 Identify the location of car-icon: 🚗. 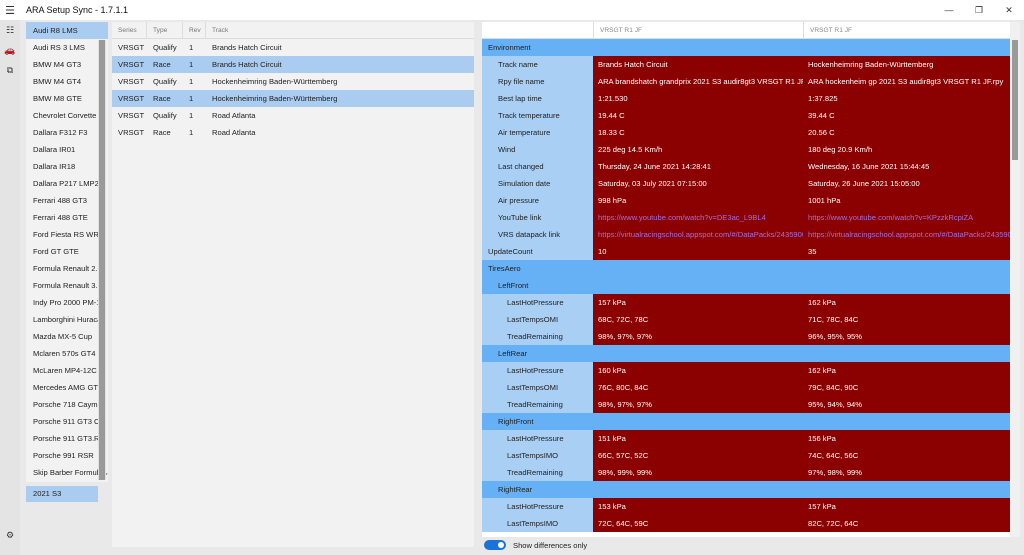
(10, 50).